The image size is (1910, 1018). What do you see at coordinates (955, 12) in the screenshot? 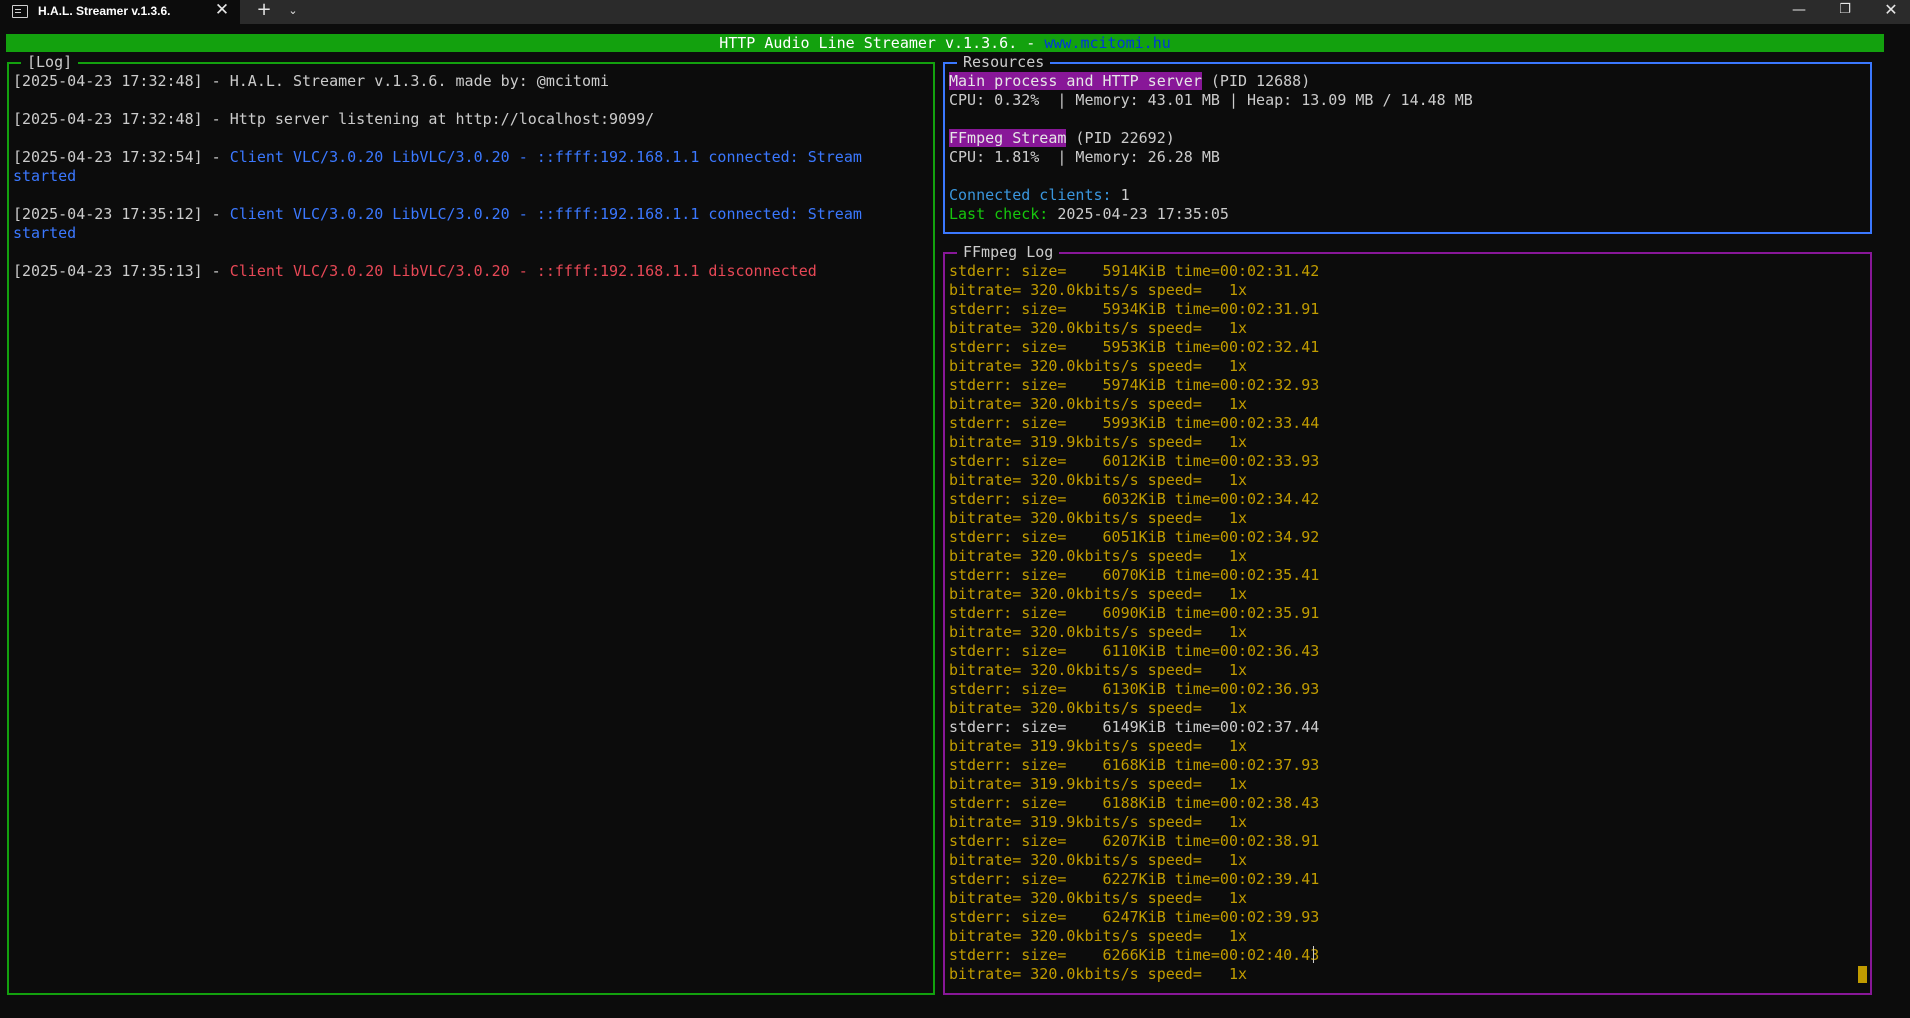
I see `window-titlebar: H.A.L. Streamer v.1.3.6. ✕ + ⌄ — ❐ ✕` at bounding box center [955, 12].